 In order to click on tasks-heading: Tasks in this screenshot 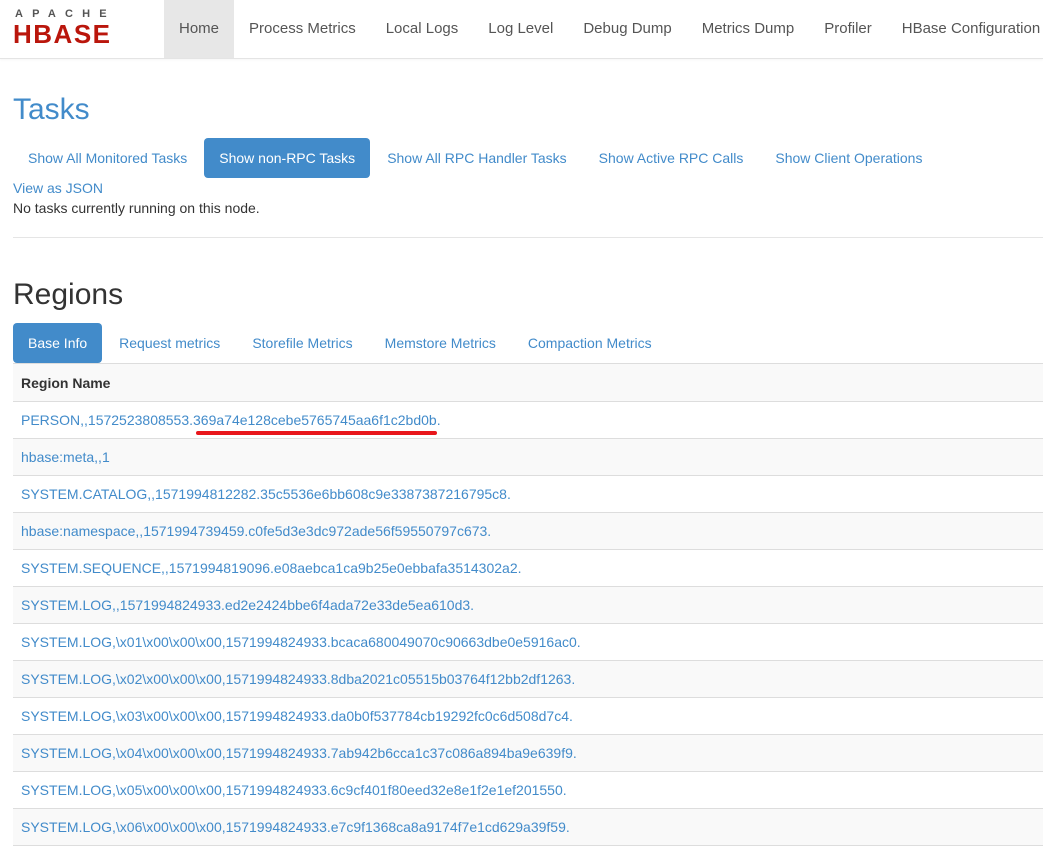, I will do `click(51, 109)`.